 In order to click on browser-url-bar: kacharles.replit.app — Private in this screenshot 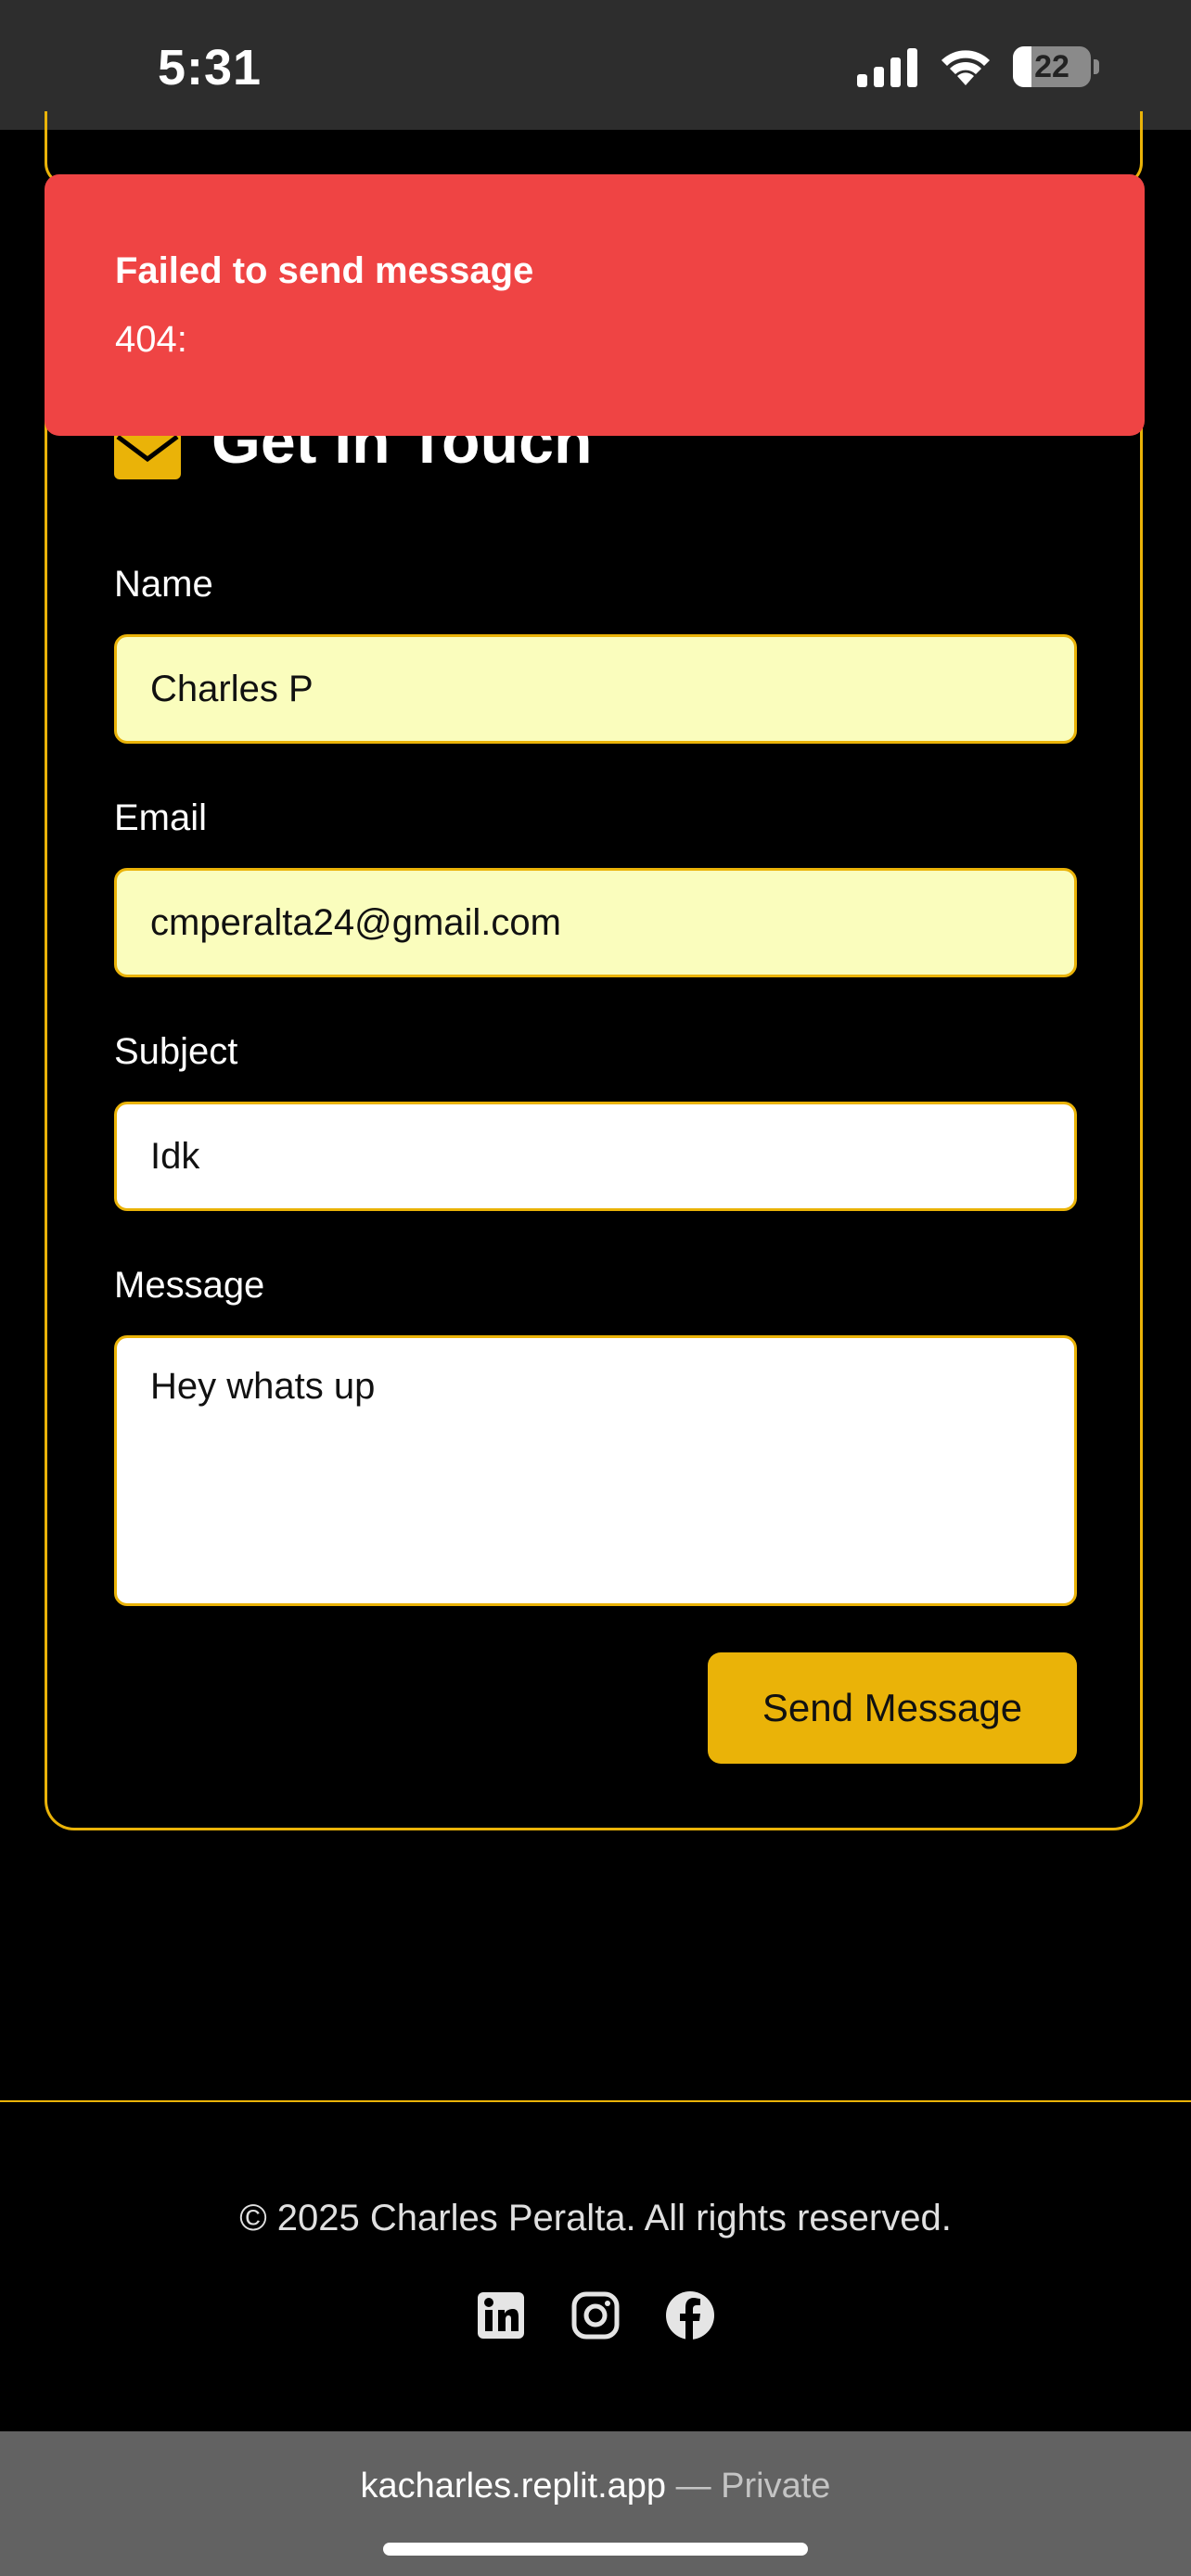, I will do `click(595, 2503)`.